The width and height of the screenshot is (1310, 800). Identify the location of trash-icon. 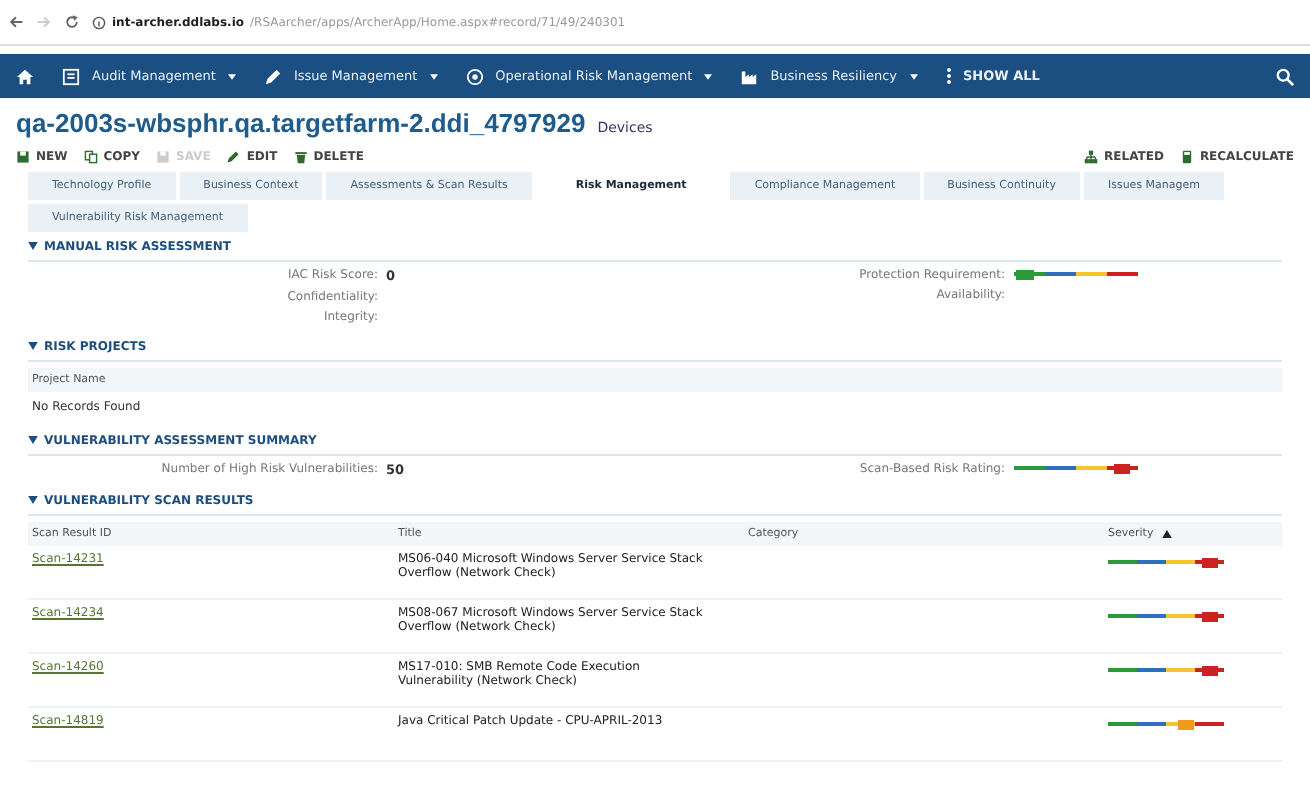
(300, 157).